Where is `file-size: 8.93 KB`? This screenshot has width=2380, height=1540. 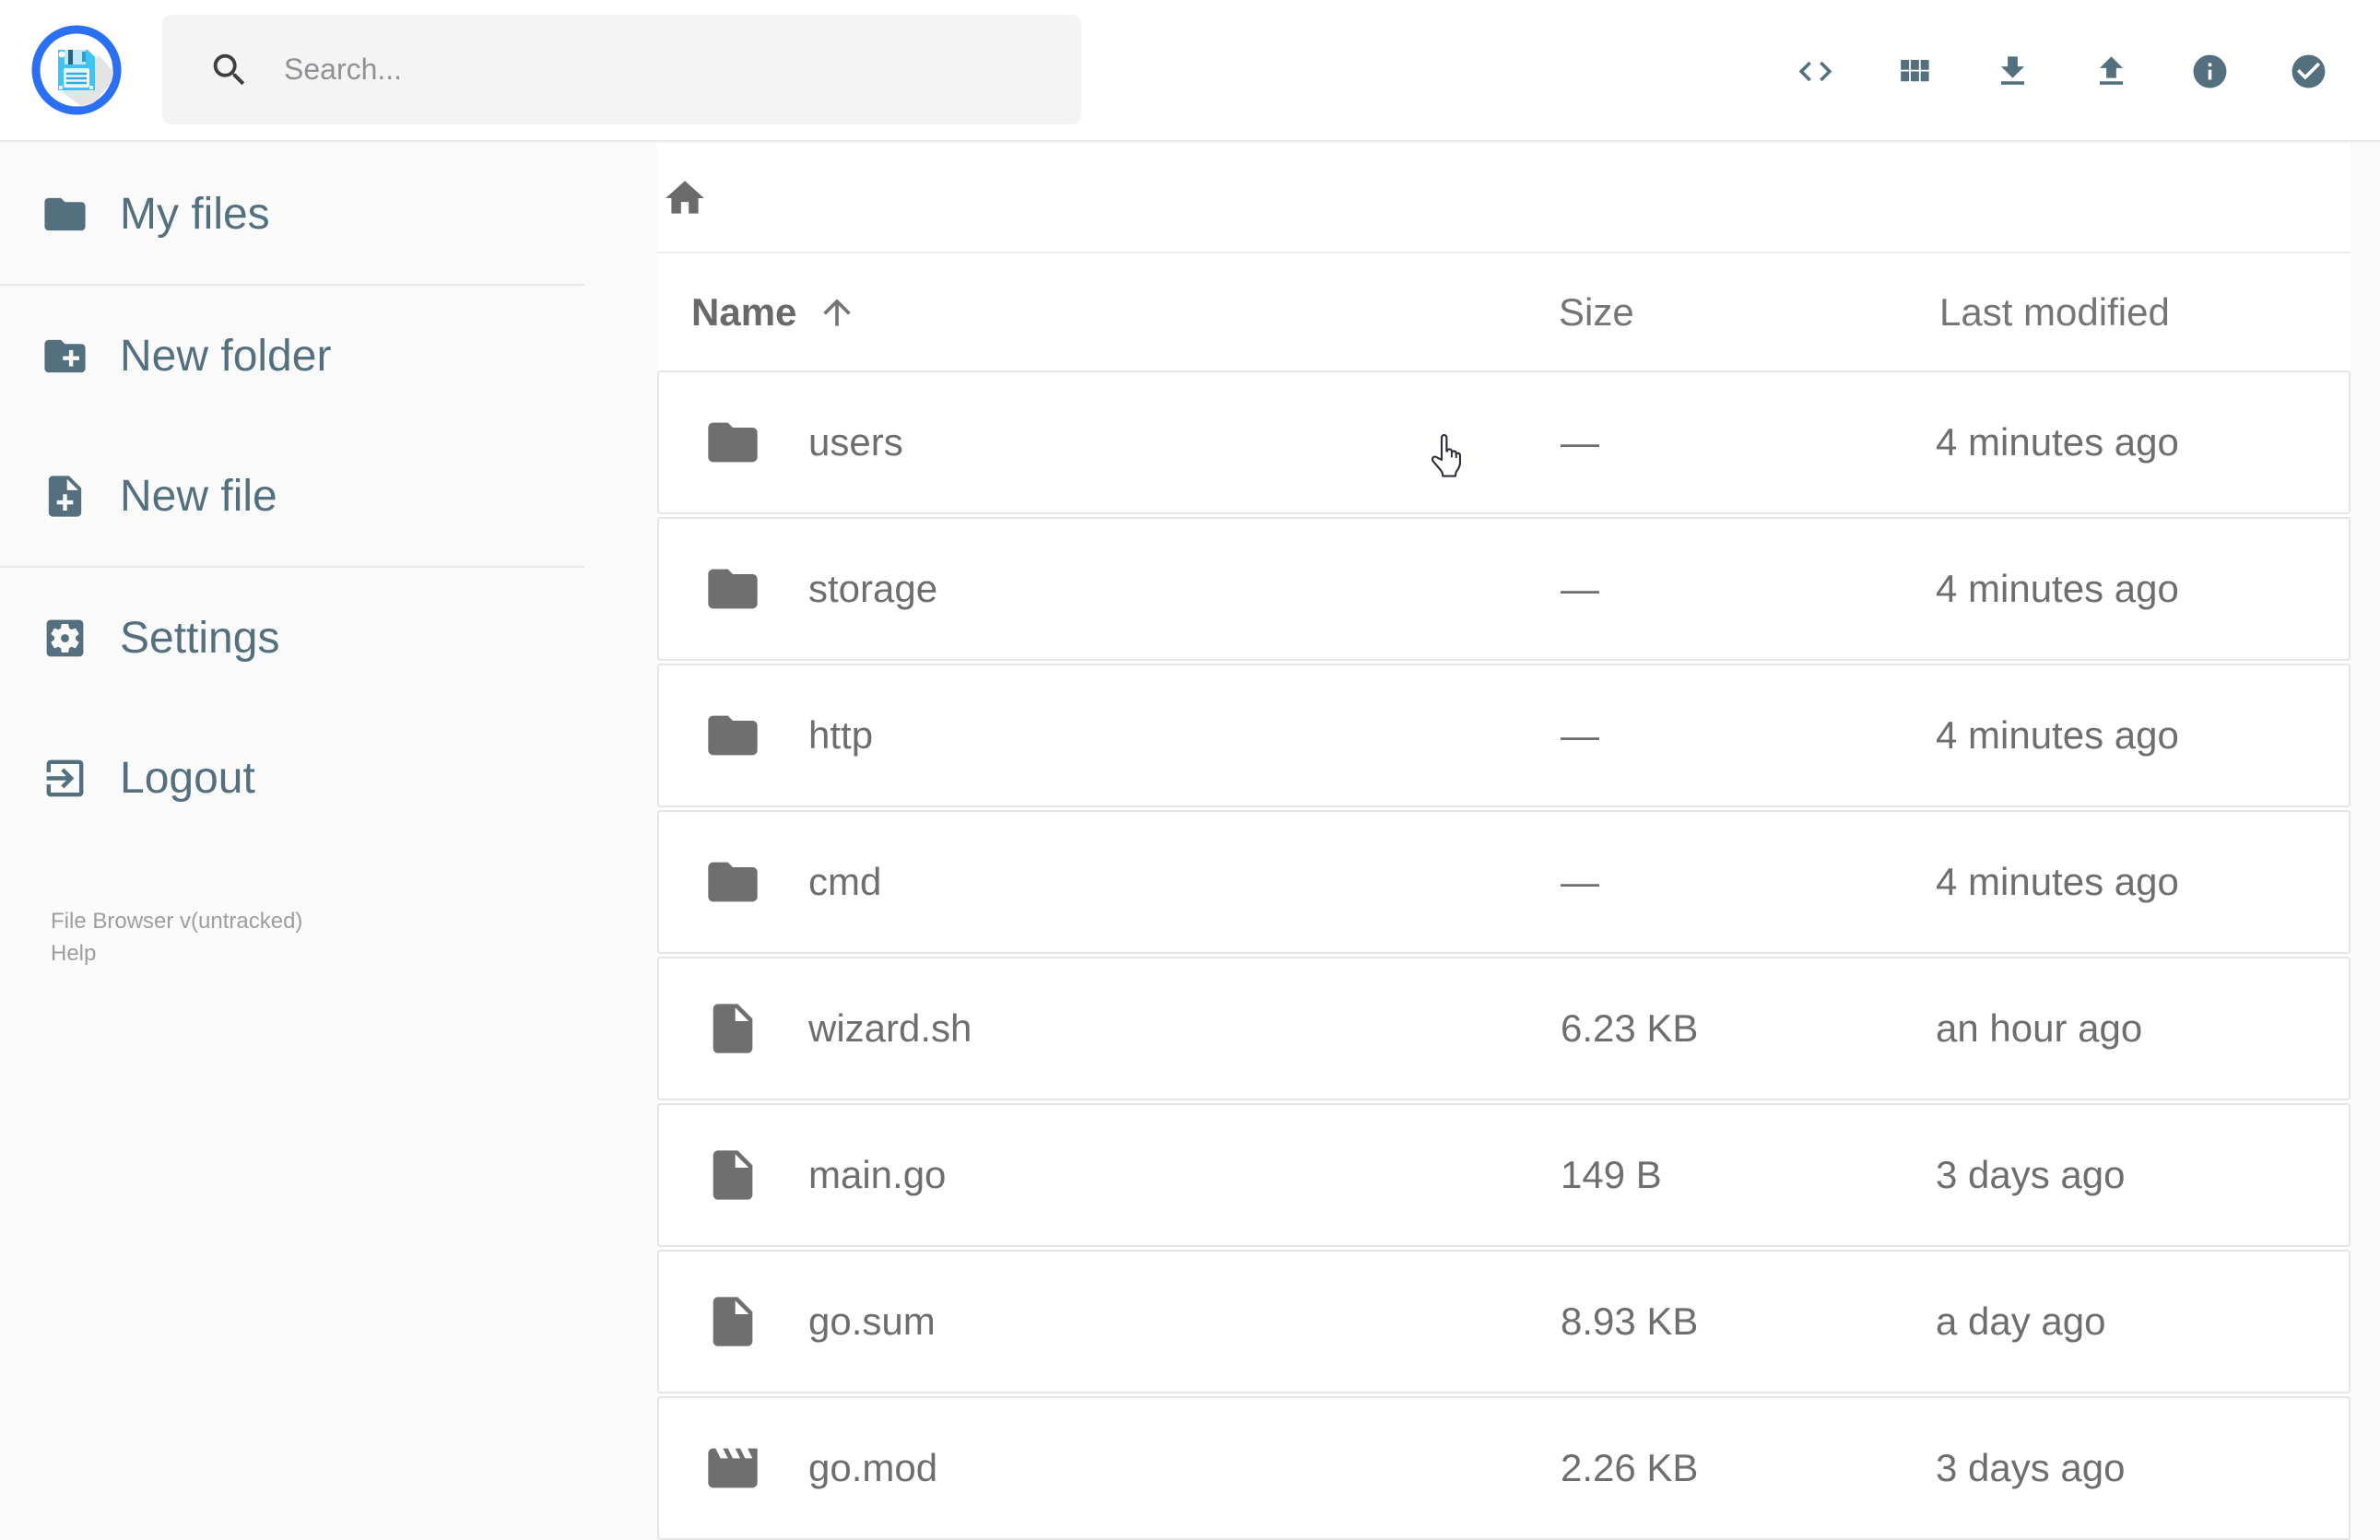
file-size: 8.93 KB is located at coordinates (1630, 1321).